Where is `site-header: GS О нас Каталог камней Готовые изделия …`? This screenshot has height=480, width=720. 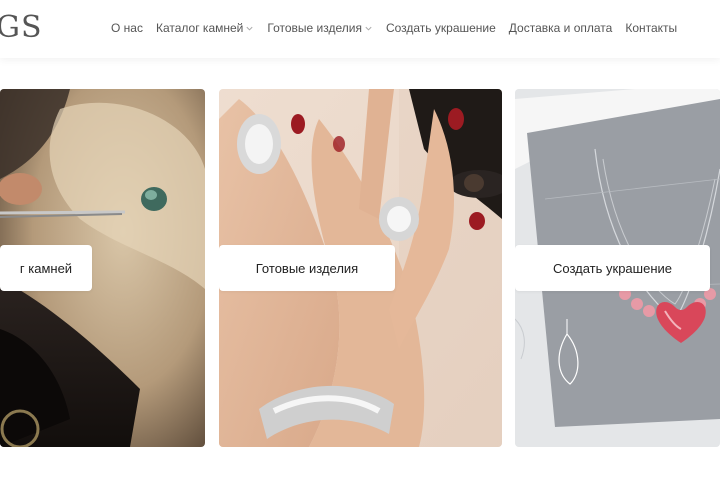 site-header: GS О нас Каталог камней Готовые изделия … is located at coordinates (360, 29).